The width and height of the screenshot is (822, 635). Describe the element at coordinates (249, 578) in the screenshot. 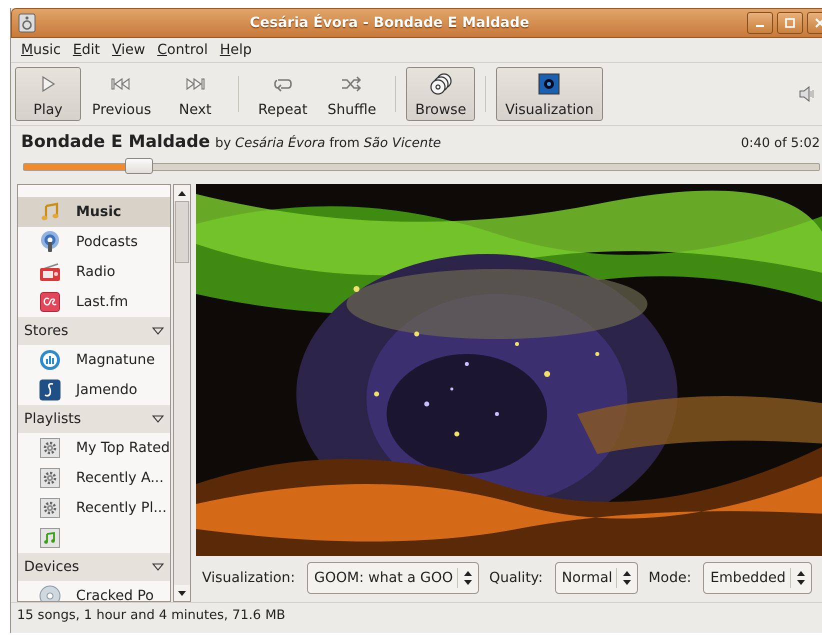

I see `field-label: Visualization:` at that location.